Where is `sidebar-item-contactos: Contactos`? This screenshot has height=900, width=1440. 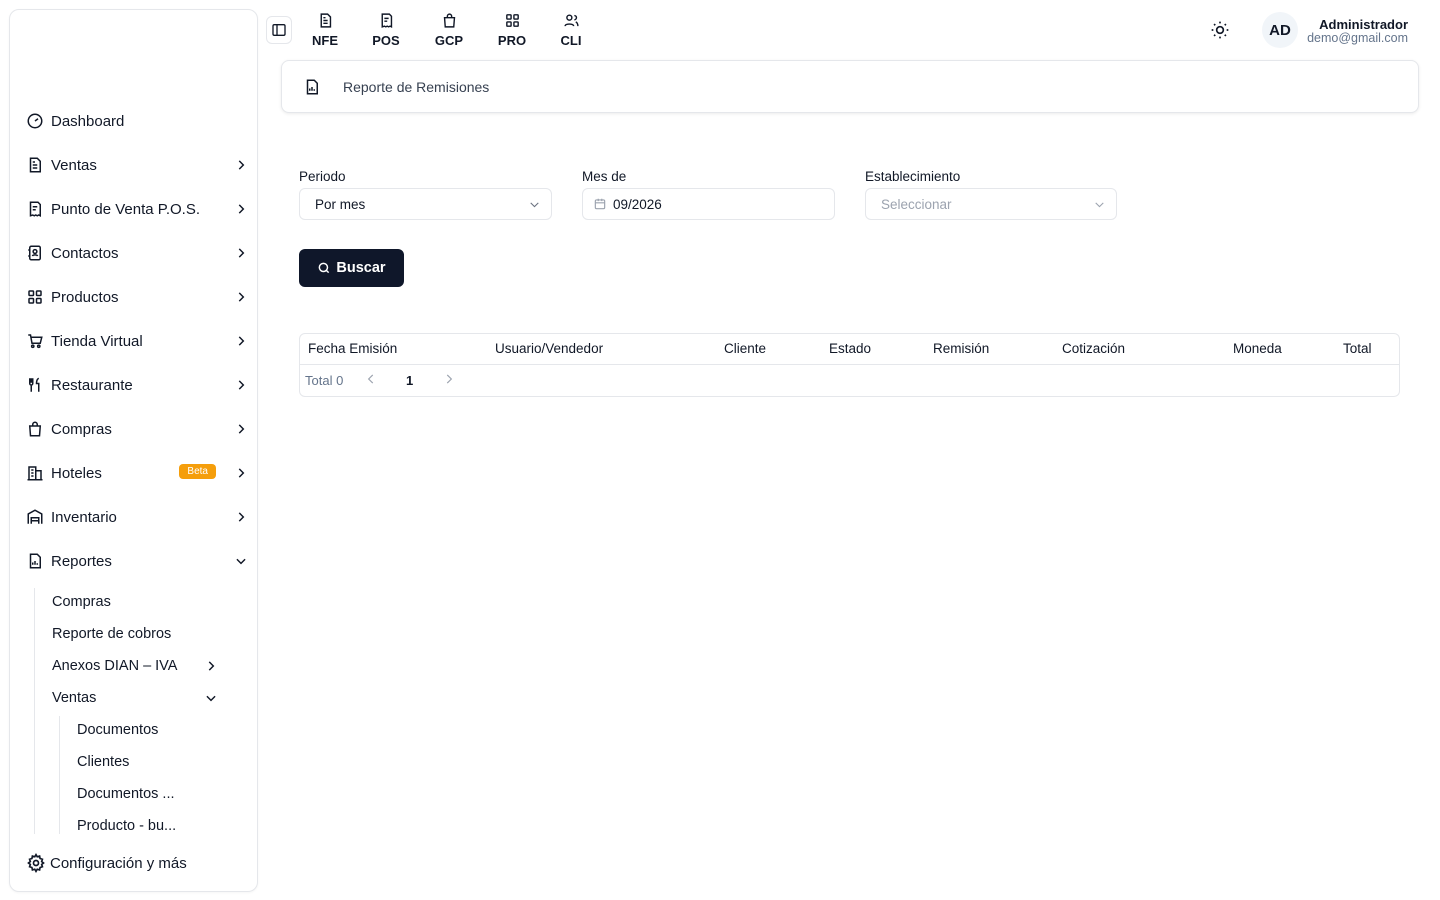
sidebar-item-contactos: Contactos is located at coordinates (137, 253).